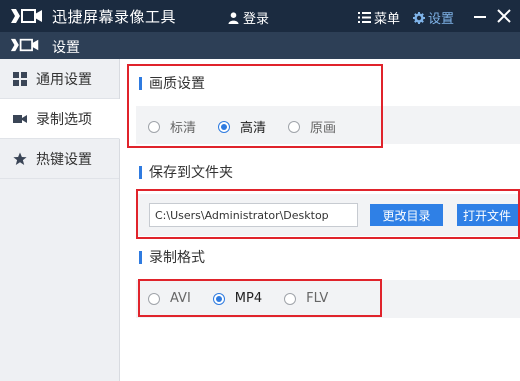 Image resolution: width=520 pixels, height=381 pixels. What do you see at coordinates (317, 298) in the screenshot?
I see `radio-label: FLV` at bounding box center [317, 298].